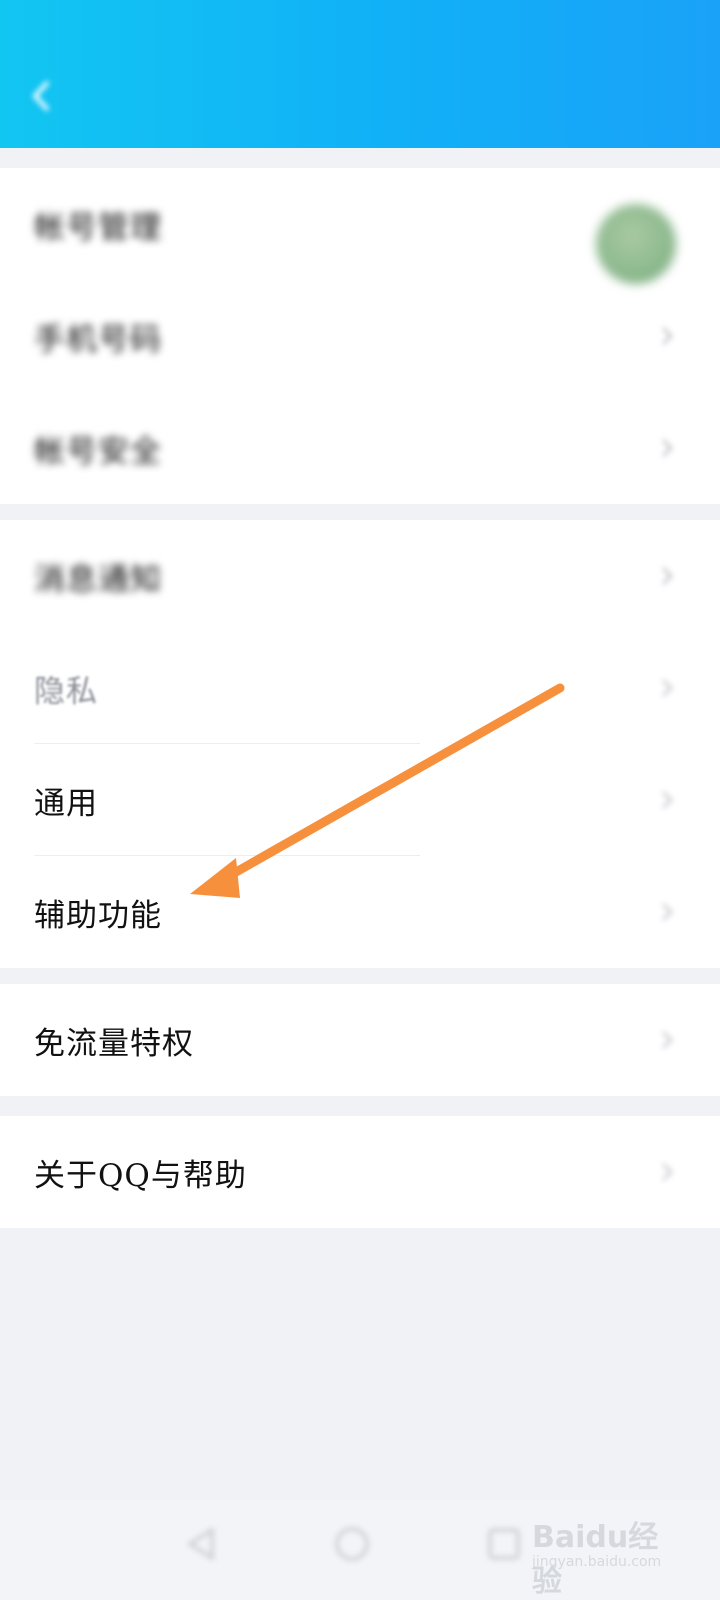 The image size is (720, 1600). I want to click on row-label: 消息通知, so click(98, 579).